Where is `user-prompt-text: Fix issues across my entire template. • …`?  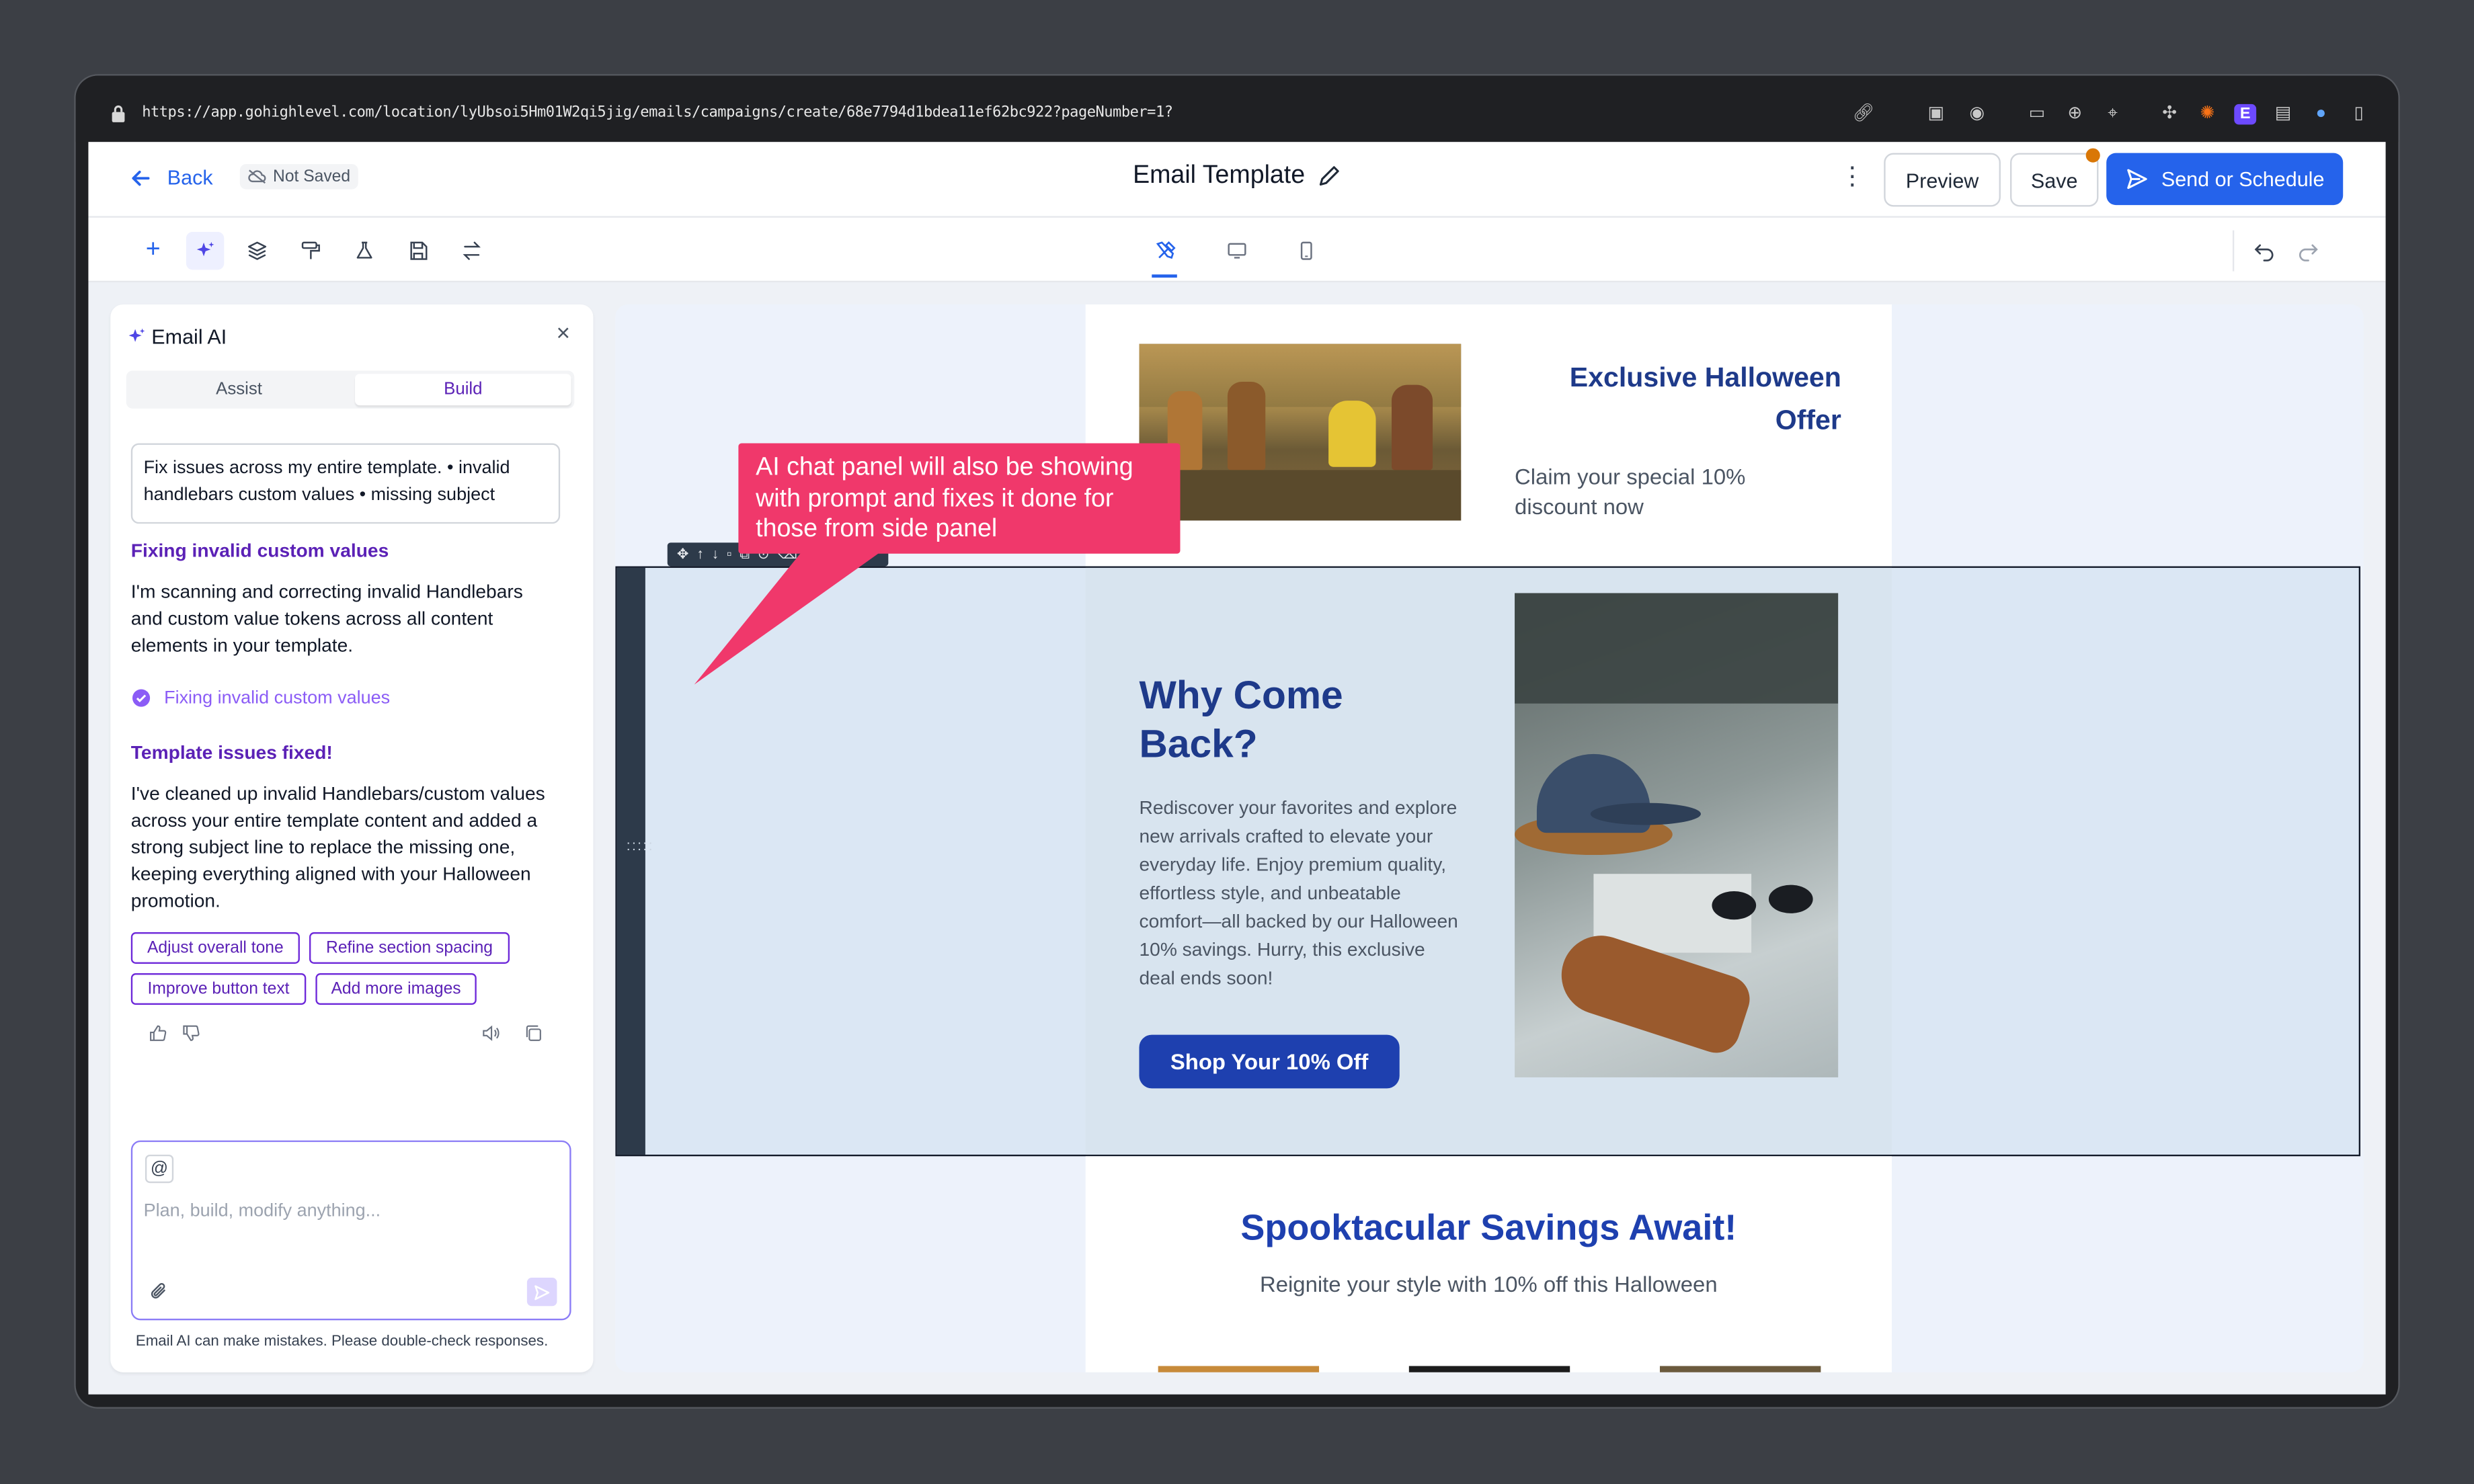
user-prompt-text: Fix issues across my entire template. • … is located at coordinates (326, 481).